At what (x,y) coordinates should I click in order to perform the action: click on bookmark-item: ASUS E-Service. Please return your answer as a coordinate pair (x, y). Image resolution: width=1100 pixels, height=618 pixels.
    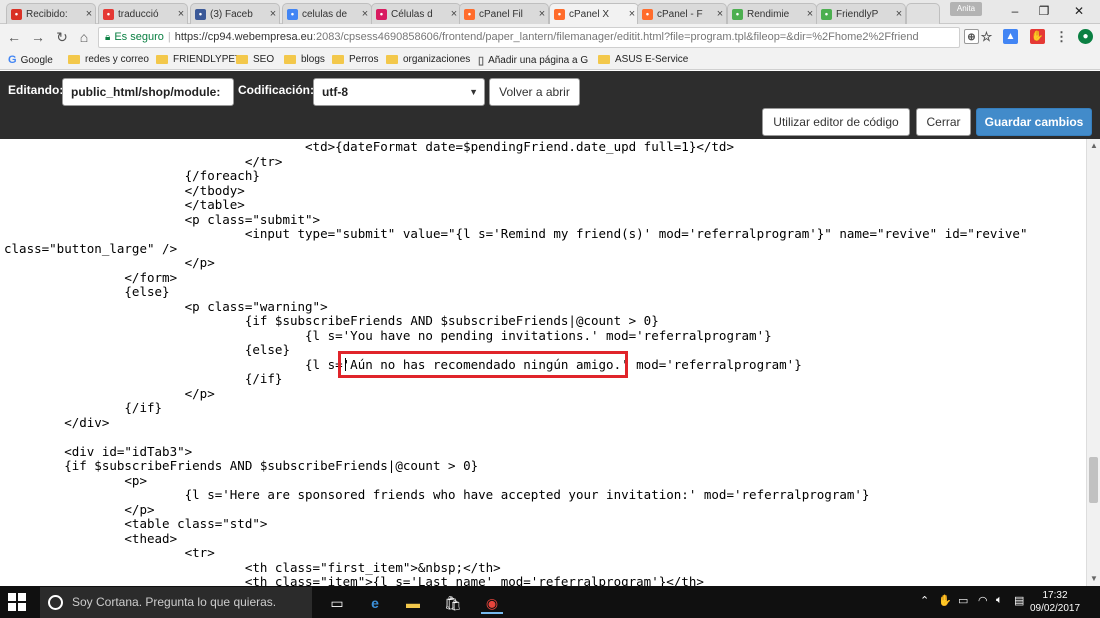
    Looking at the image, I should click on (643, 59).